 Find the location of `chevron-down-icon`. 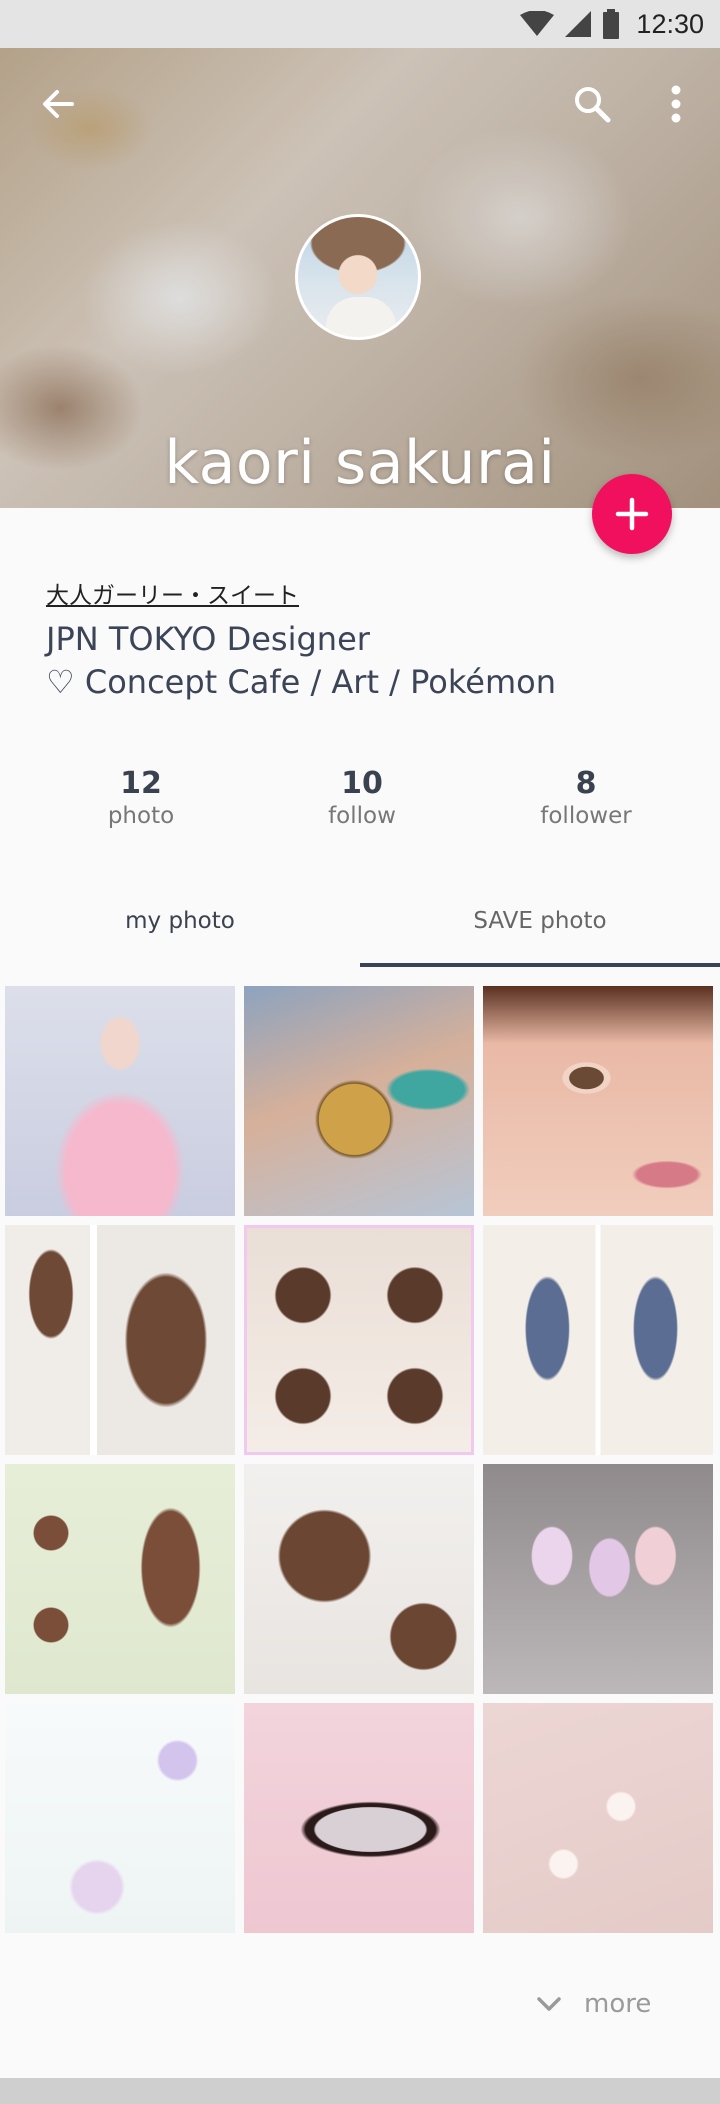

chevron-down-icon is located at coordinates (549, 2004).